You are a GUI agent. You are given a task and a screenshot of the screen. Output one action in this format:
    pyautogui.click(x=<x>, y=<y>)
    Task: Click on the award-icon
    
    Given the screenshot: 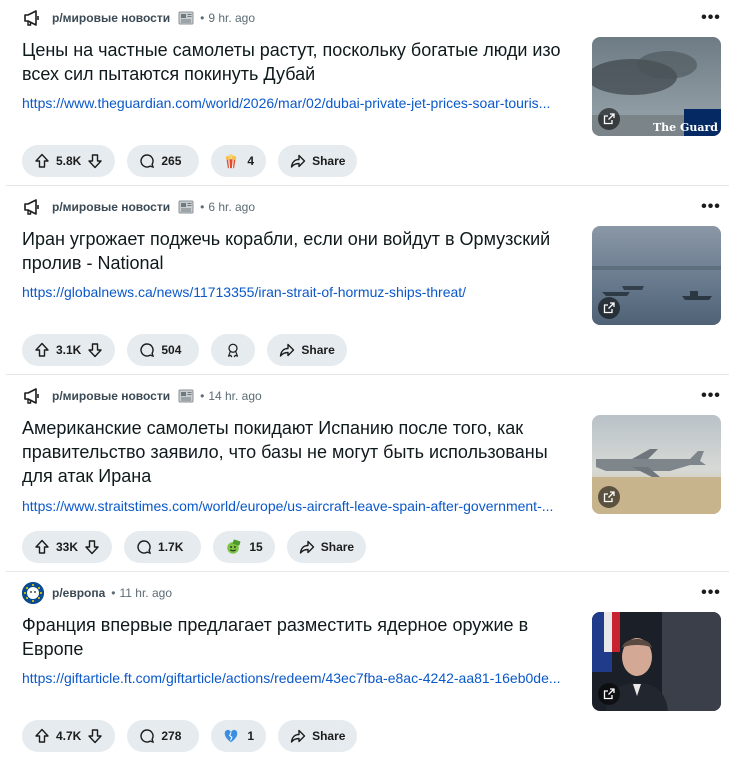 What is the action you would take?
    pyautogui.click(x=233, y=350)
    